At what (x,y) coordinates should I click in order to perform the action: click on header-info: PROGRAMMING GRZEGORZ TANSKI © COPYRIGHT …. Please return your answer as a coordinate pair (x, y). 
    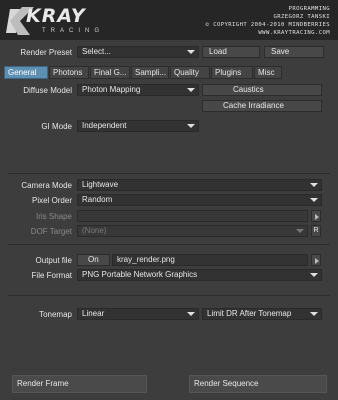
    Looking at the image, I should click on (268, 21).